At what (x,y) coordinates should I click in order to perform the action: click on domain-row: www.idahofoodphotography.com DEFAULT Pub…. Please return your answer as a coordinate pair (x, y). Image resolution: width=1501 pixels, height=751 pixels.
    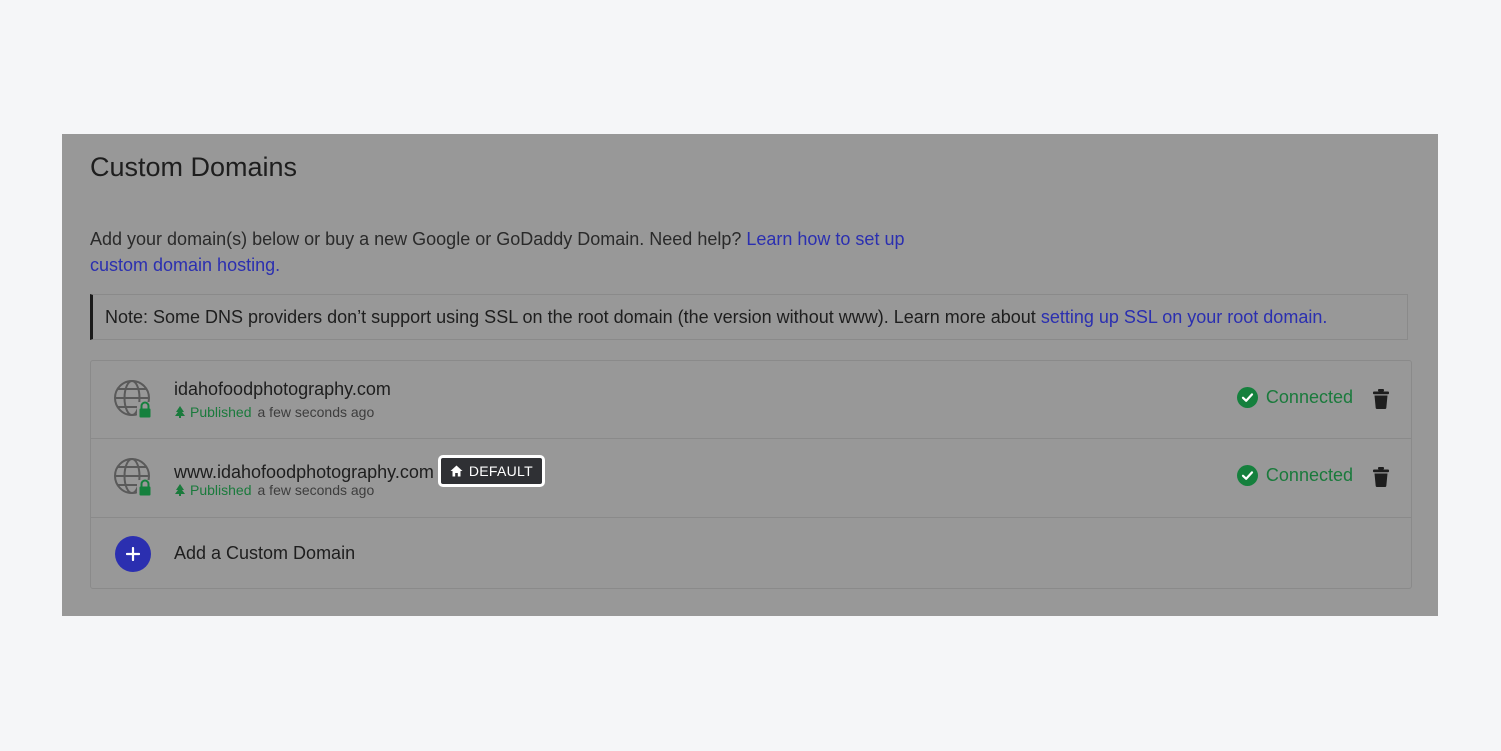
    Looking at the image, I should click on (751, 478).